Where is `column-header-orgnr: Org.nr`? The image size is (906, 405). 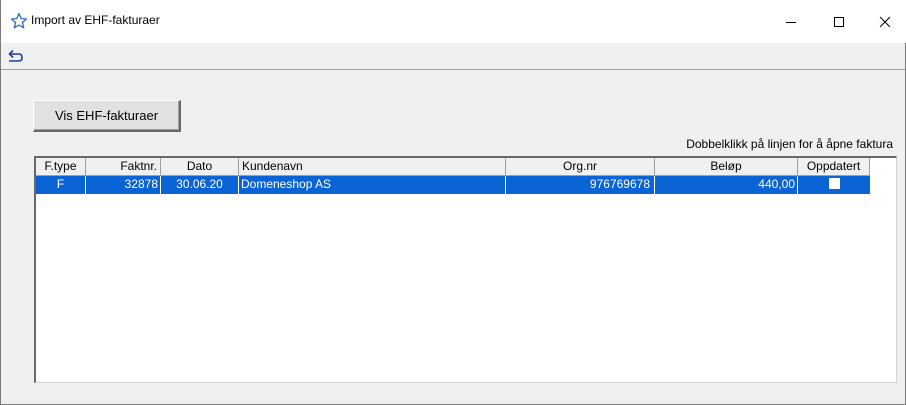
column-header-orgnr: Org.nr is located at coordinates (580, 167).